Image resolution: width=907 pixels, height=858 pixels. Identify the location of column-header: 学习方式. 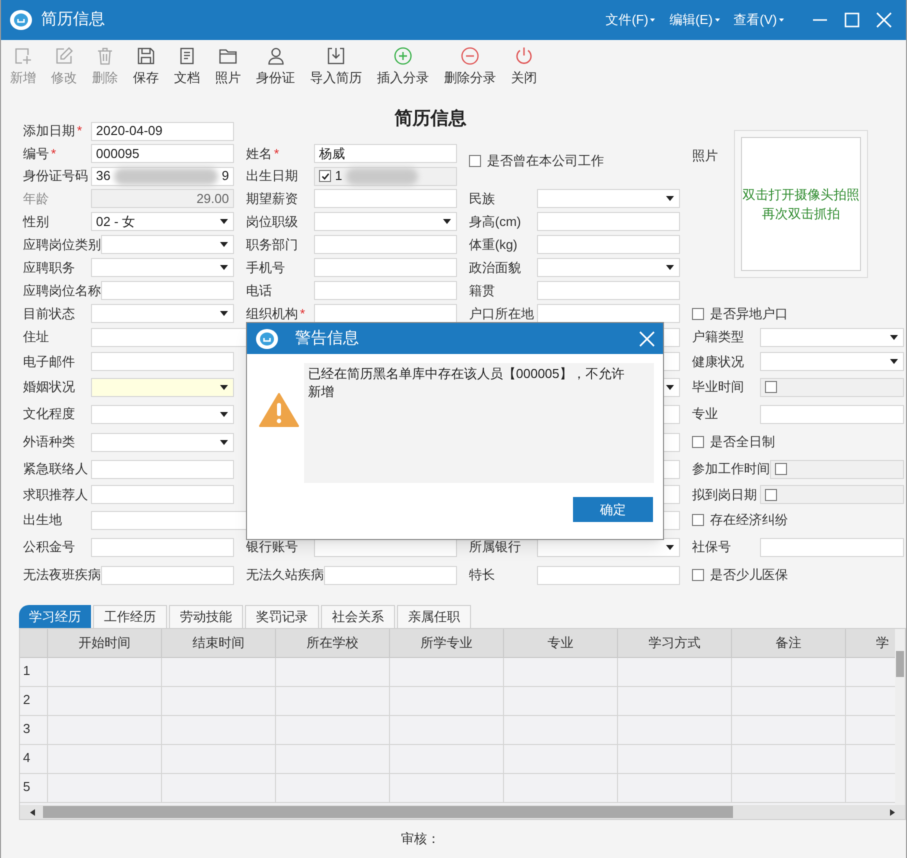
(675, 643).